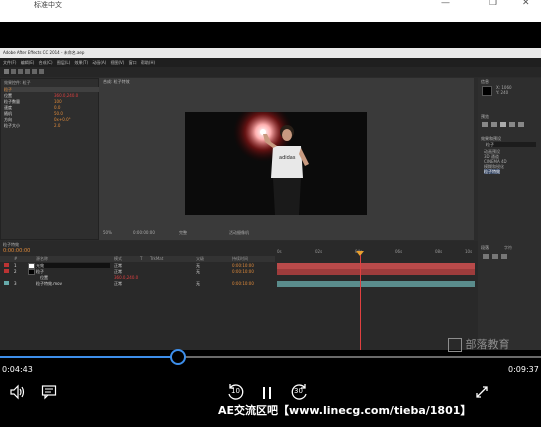 The image size is (541, 427). What do you see at coordinates (137, 284) in the screenshot?
I see `layer-row: 3 粒子特效.mov 正常 无 0:00:10:00` at bounding box center [137, 284].